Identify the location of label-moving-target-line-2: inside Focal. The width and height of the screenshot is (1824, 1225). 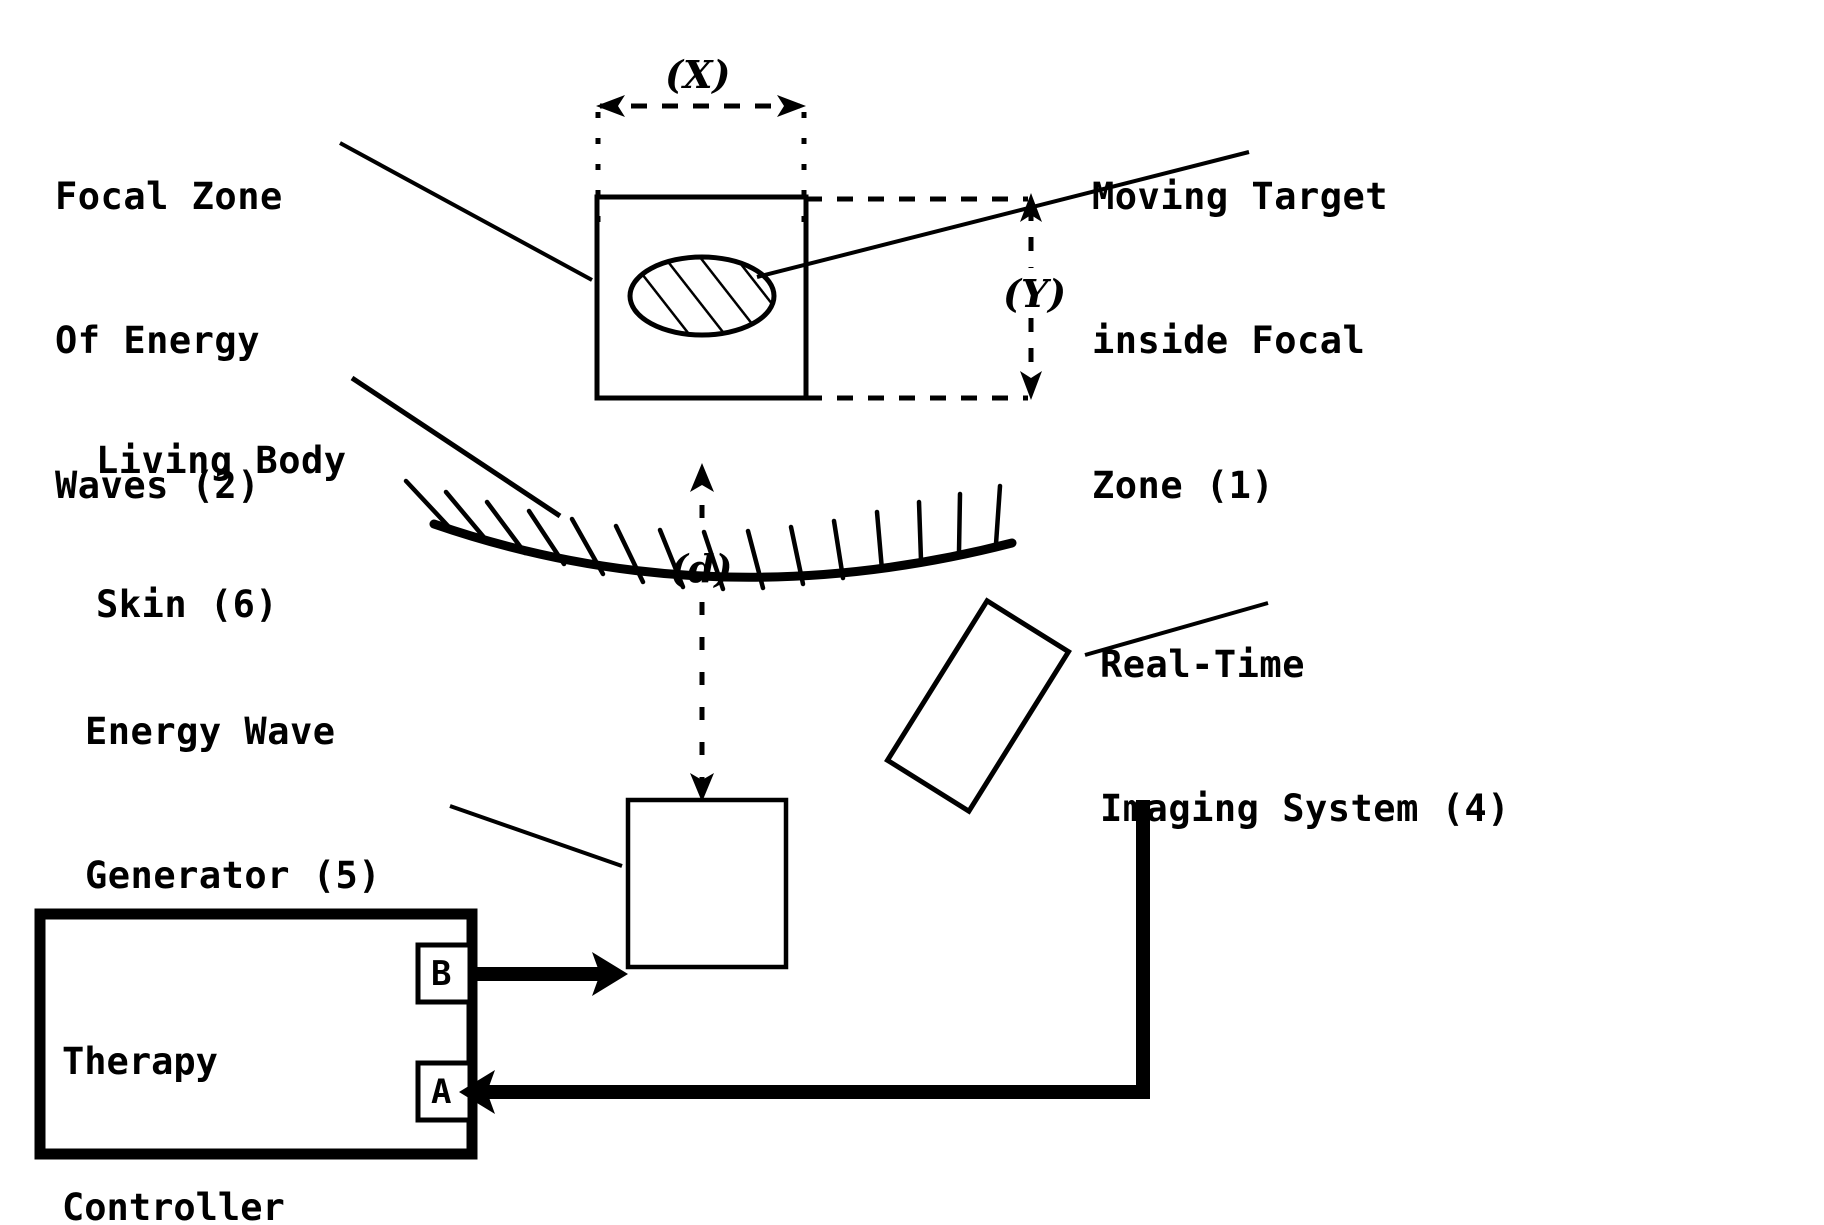
(1229, 341).